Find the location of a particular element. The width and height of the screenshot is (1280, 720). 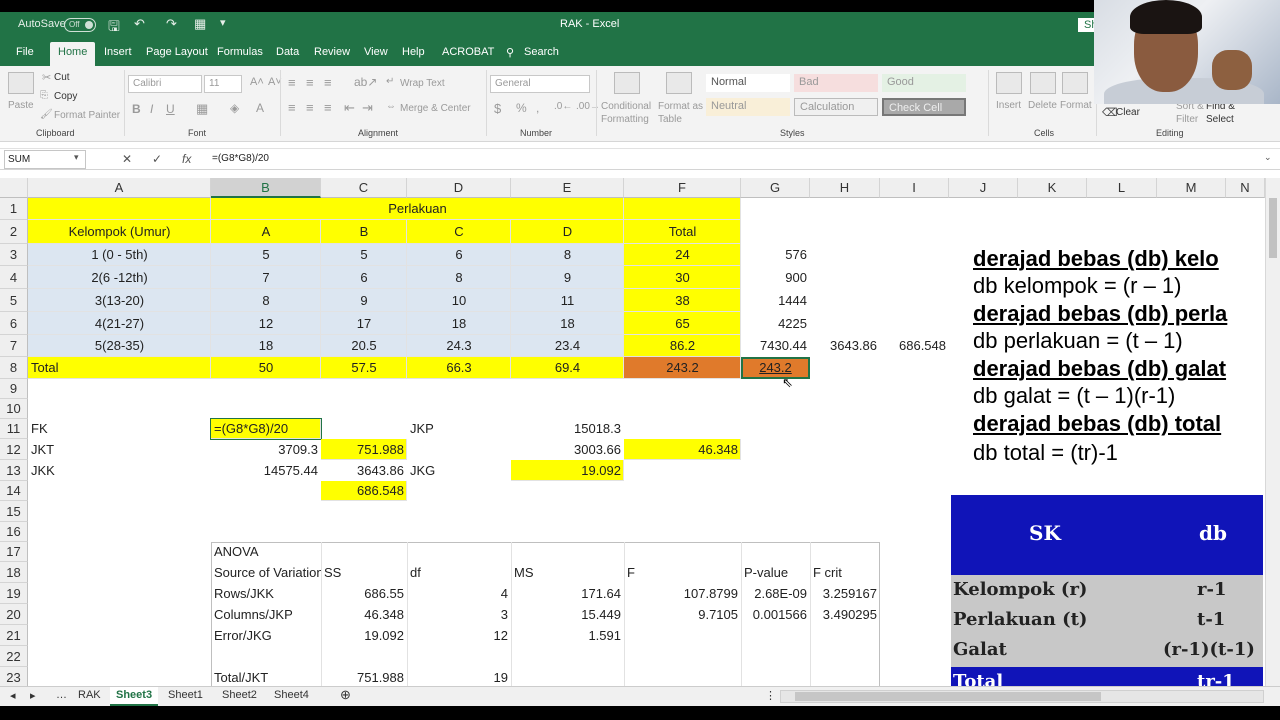

column-header-h: H is located at coordinates (845, 188).